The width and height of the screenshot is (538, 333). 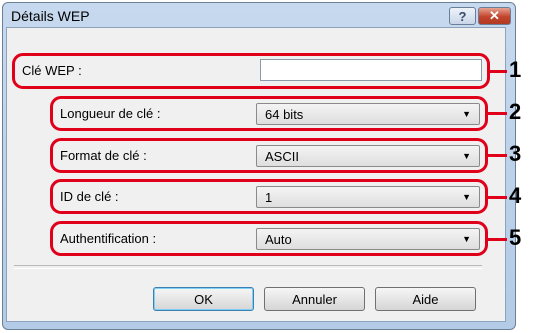 What do you see at coordinates (368, 156) in the screenshot?
I see `key-format-select: ASCII ▼` at bounding box center [368, 156].